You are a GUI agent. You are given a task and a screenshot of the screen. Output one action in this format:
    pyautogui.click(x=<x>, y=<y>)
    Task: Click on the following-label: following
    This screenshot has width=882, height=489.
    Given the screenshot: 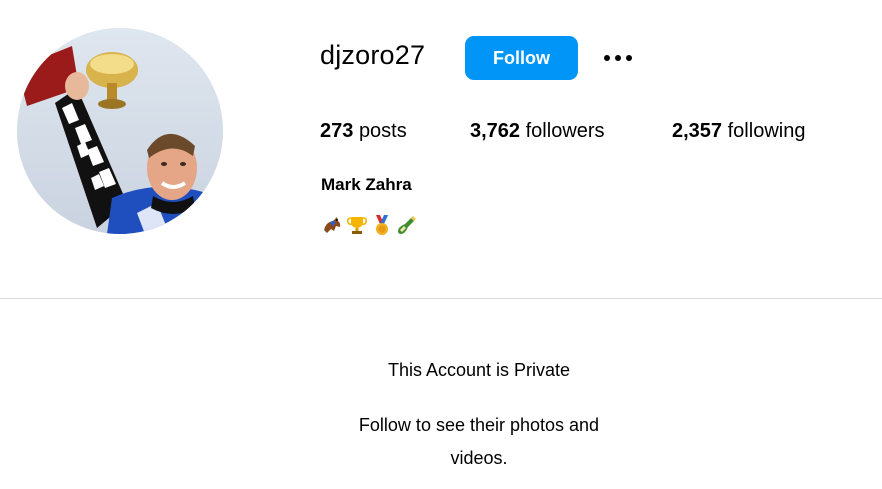 What is the action you would take?
    pyautogui.click(x=766, y=131)
    